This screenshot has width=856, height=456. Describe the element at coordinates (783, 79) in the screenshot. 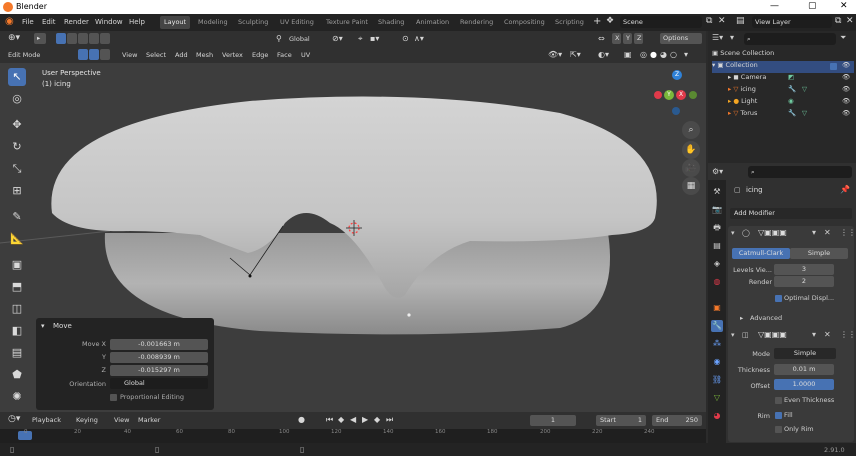

I see `outliner-item-camera: ▸ ◼ Camera ◩ 👁` at that location.